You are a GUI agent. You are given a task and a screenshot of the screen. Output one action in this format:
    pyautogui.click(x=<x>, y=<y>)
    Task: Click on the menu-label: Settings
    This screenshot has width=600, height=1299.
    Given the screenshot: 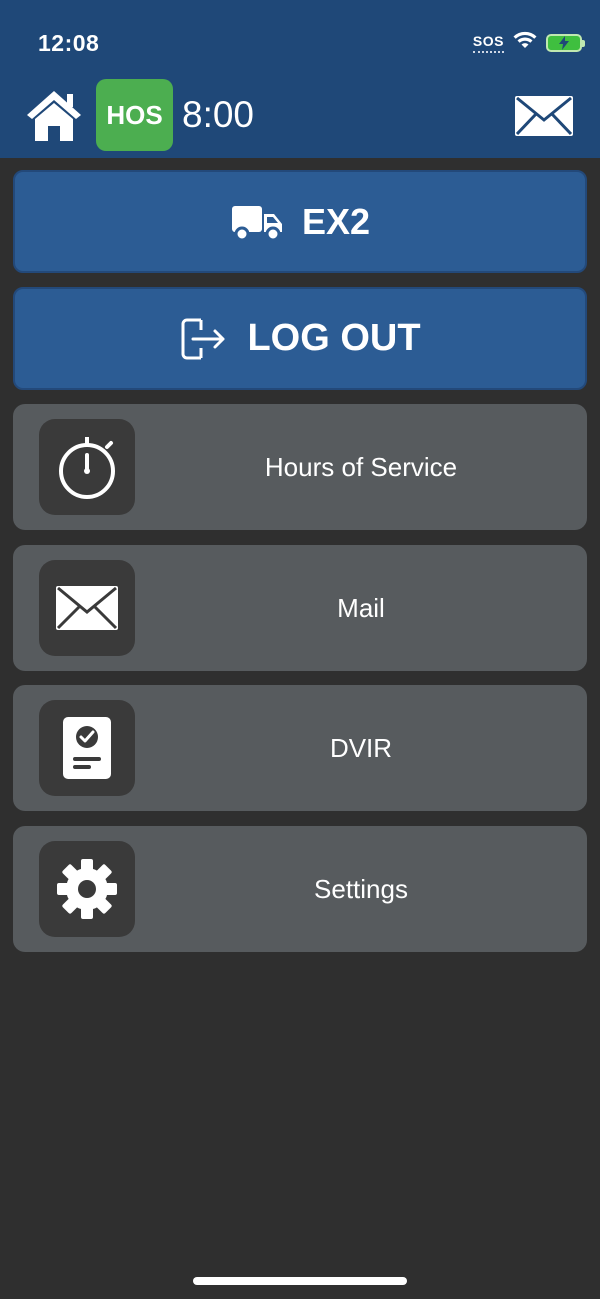 What is the action you would take?
    pyautogui.click(x=361, y=888)
    